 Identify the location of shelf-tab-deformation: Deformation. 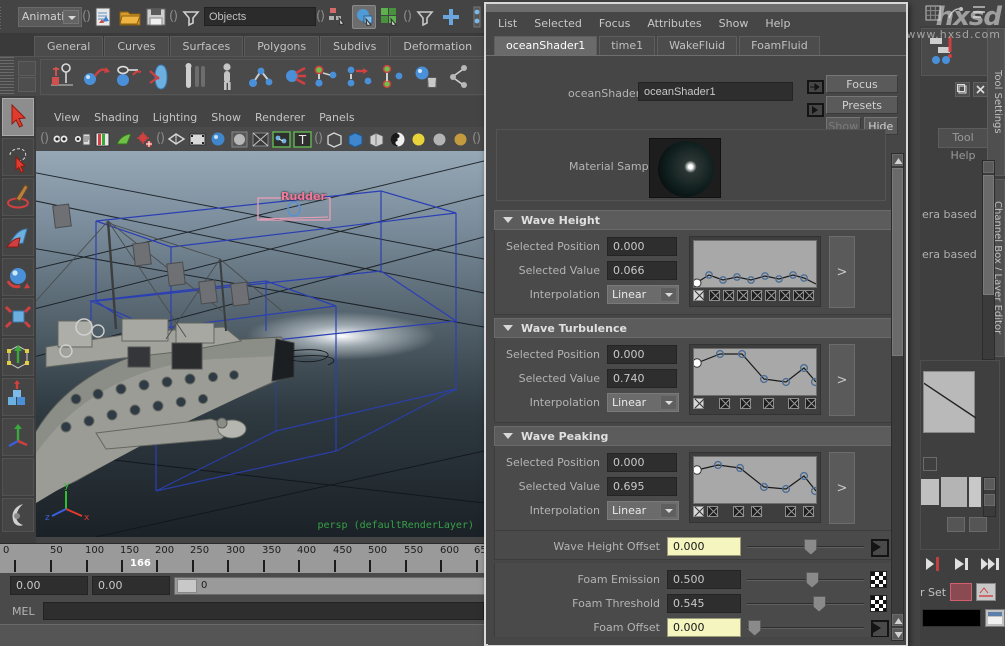
(438, 46).